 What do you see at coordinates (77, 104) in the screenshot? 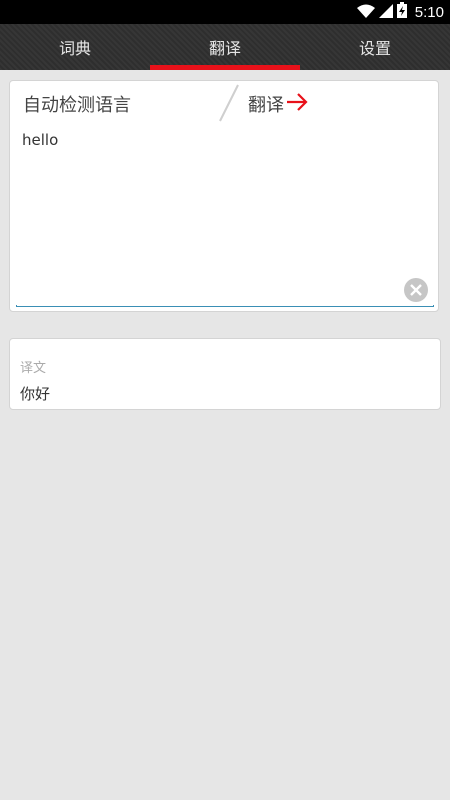
I see `source-language-selector: 自动检测语言` at bounding box center [77, 104].